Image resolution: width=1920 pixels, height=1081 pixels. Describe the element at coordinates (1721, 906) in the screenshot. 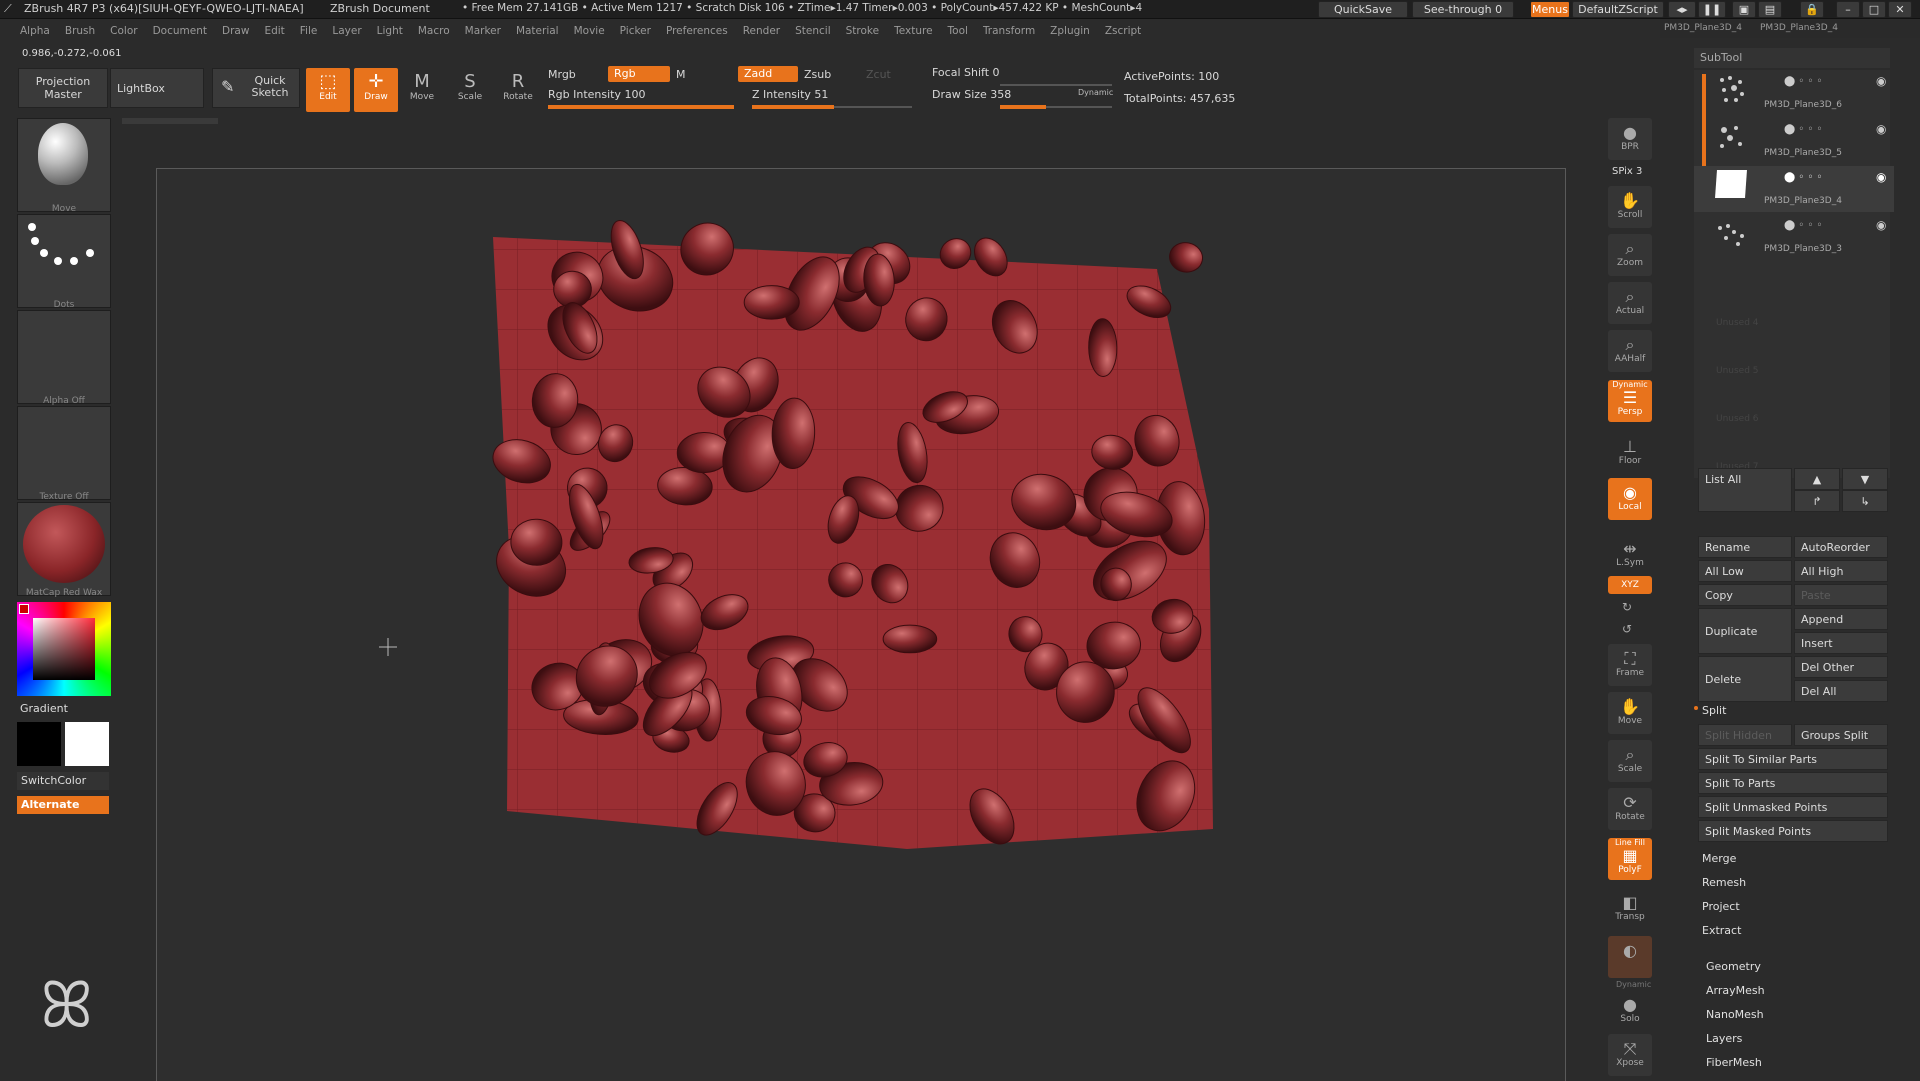

I see `project-section: Project` at that location.